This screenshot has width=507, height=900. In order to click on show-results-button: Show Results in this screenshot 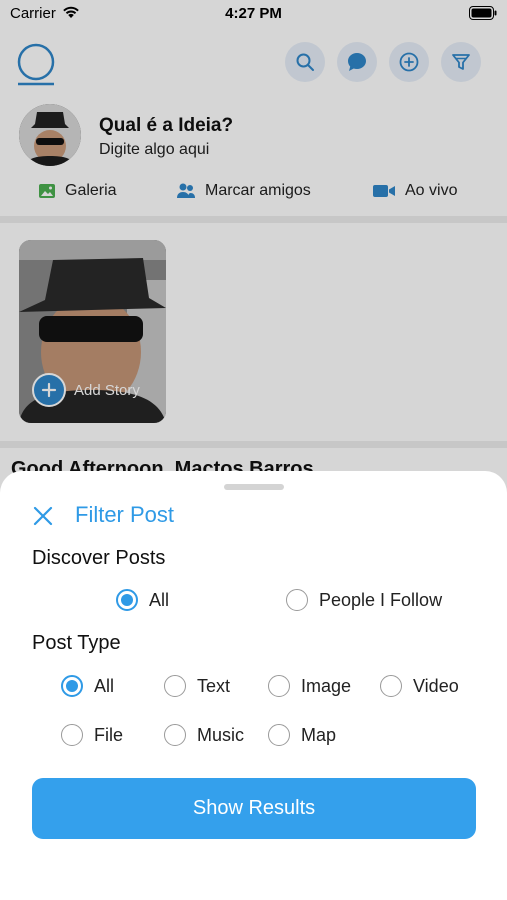, I will do `click(254, 808)`.